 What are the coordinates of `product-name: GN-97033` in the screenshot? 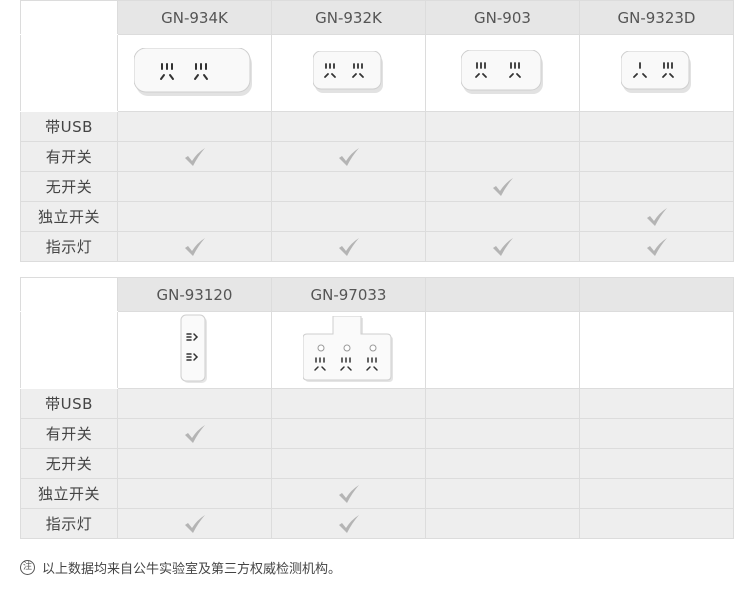 It's located at (348, 294).